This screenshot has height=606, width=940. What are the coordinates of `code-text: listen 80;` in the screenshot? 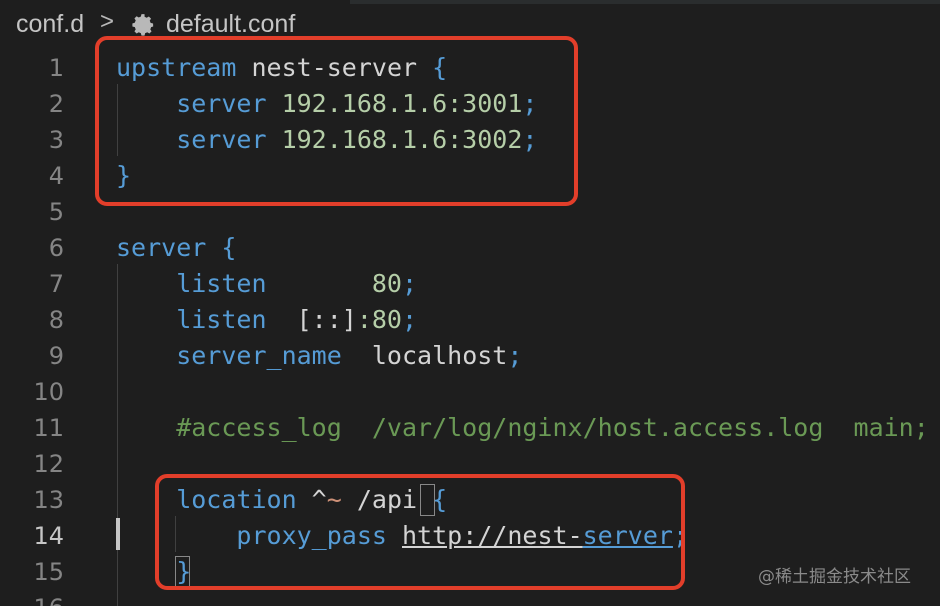 It's located at (266, 284).